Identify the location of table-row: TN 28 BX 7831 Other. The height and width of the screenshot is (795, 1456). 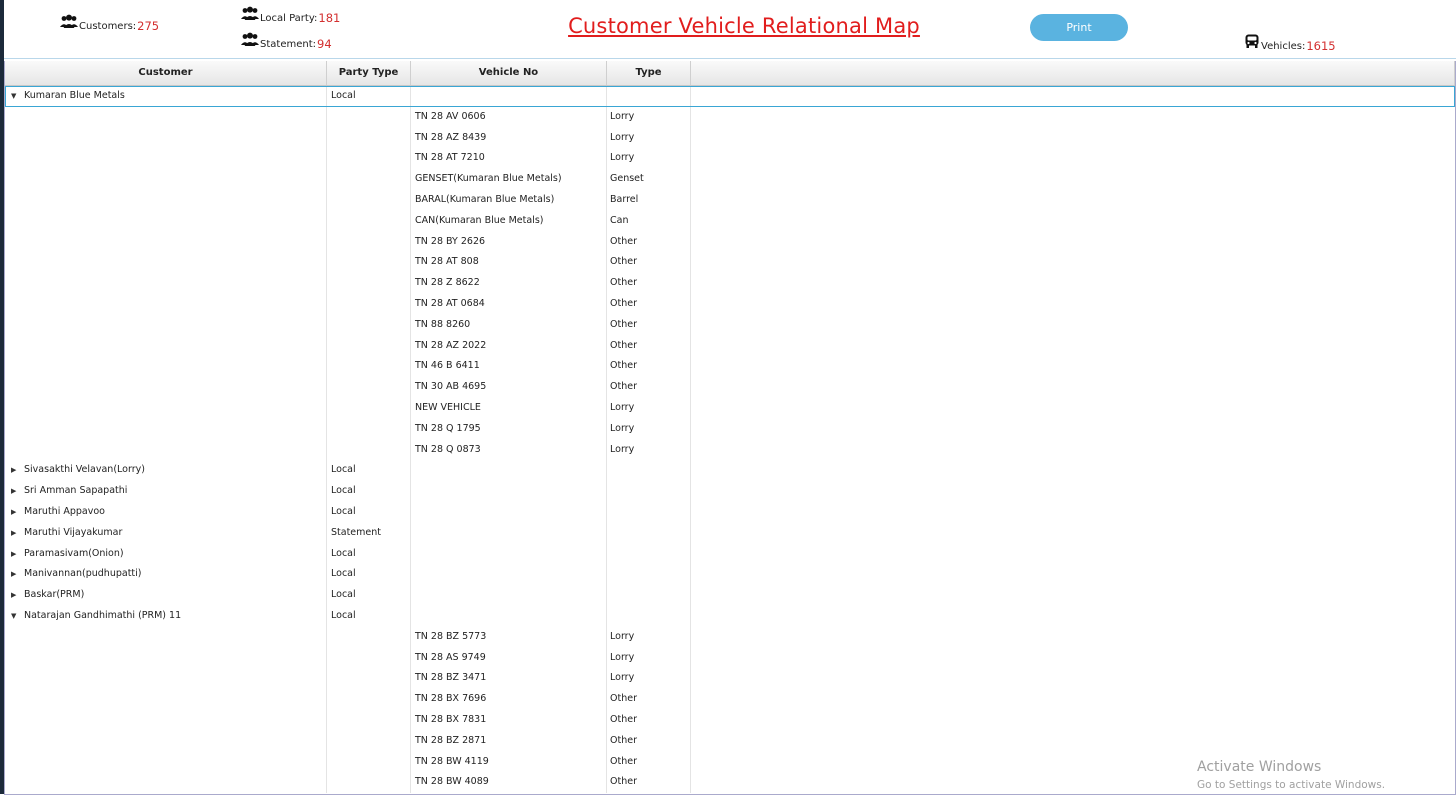
(730, 720).